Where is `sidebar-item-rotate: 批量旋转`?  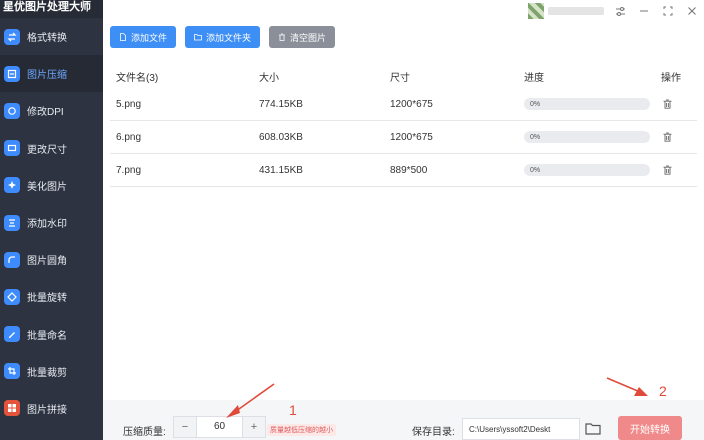
sidebar-item-rotate: 批量旋转 is located at coordinates (51, 296).